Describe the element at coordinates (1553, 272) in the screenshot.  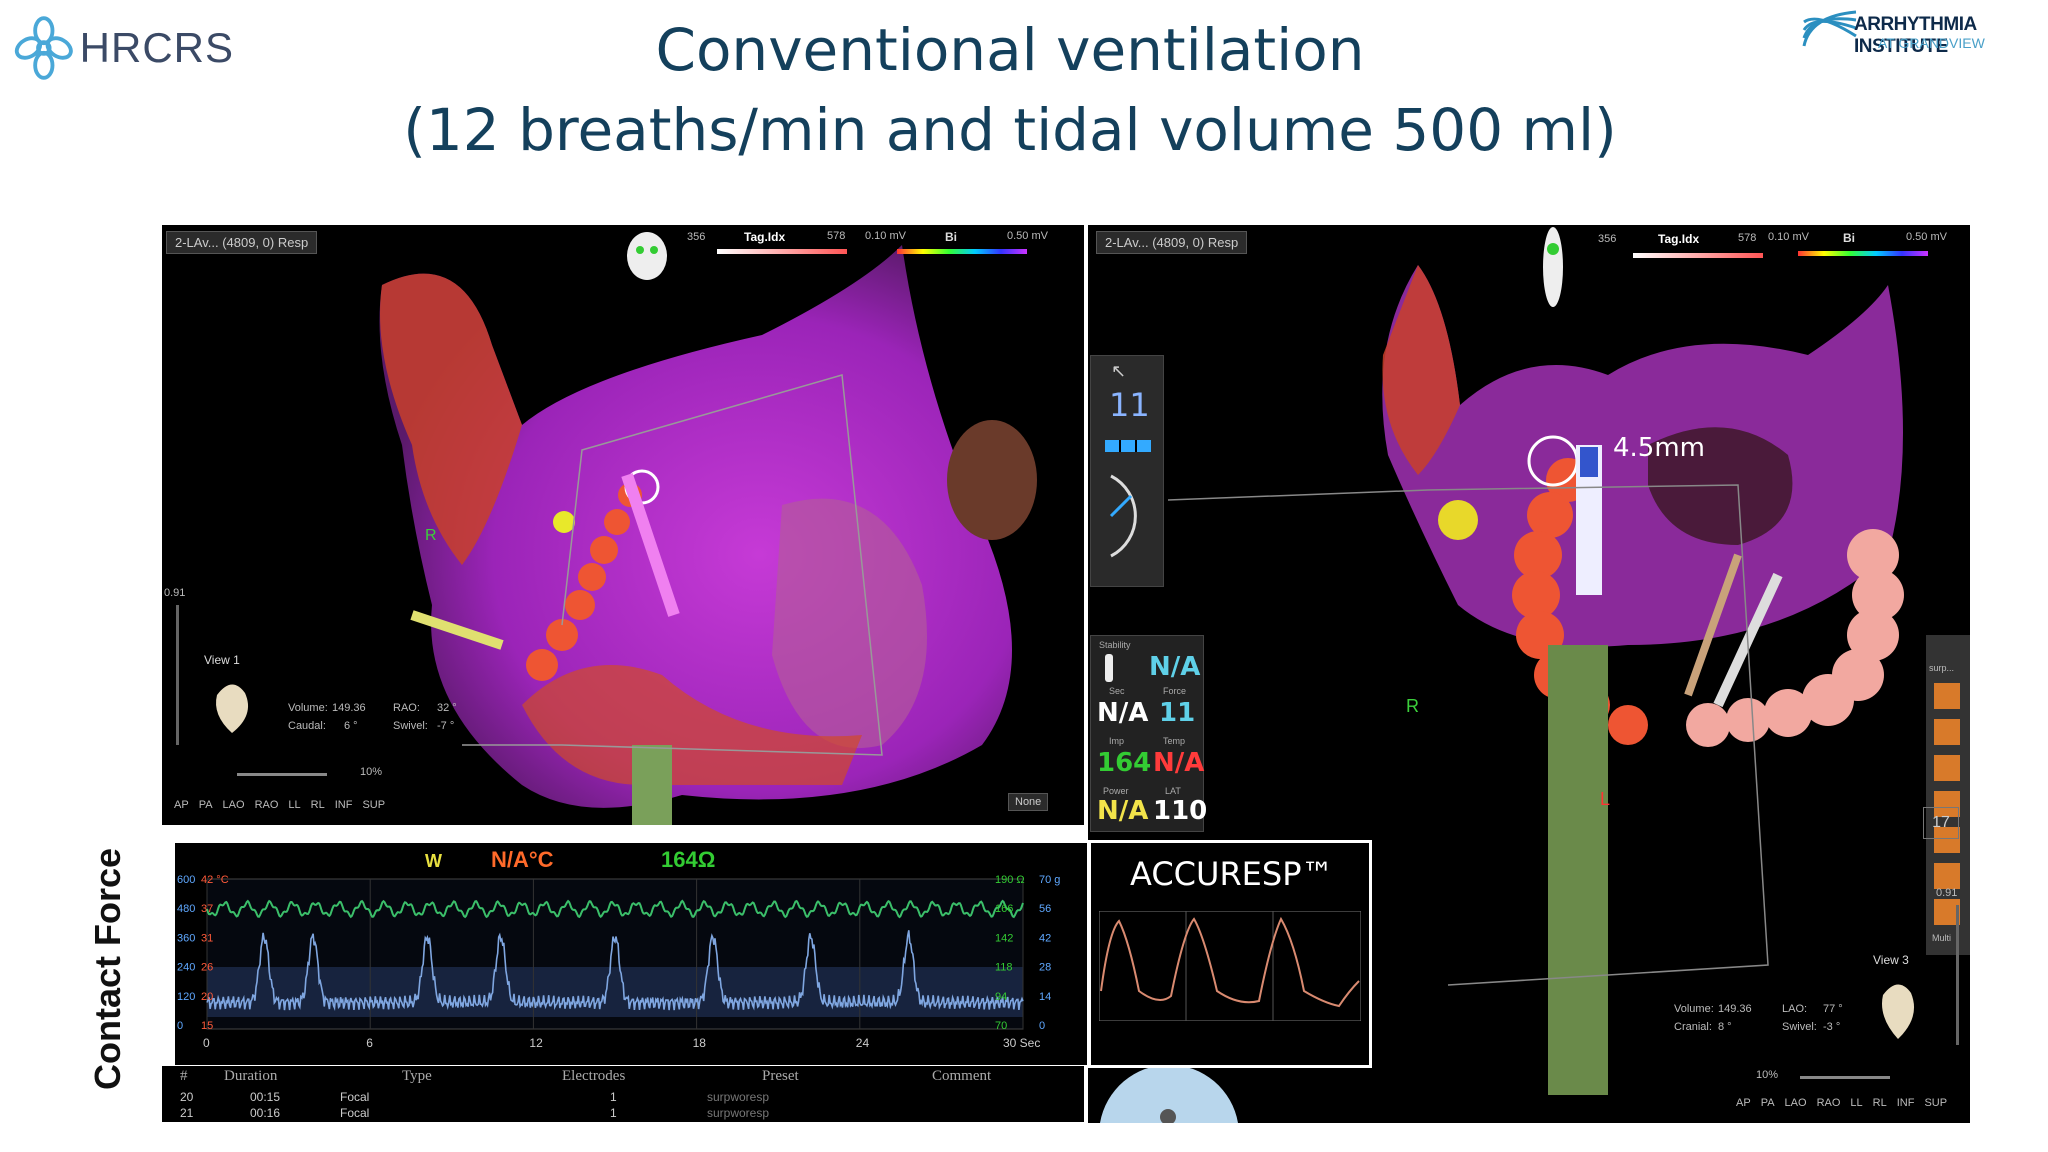
I see `right-orientation-marker-icon` at that location.